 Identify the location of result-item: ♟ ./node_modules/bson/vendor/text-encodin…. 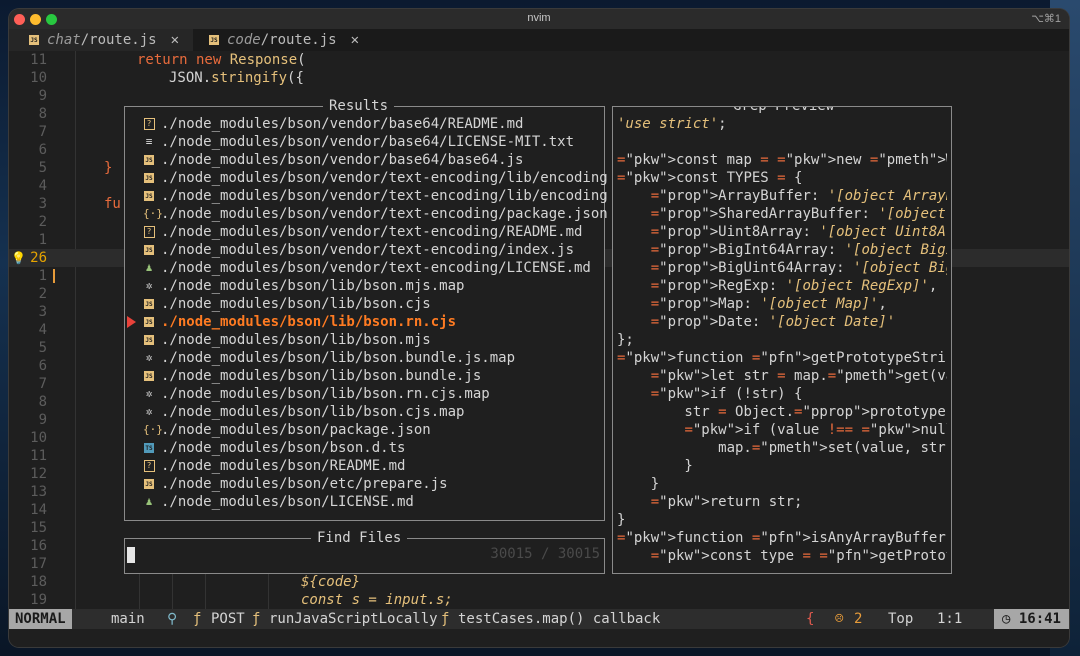
(364, 268).